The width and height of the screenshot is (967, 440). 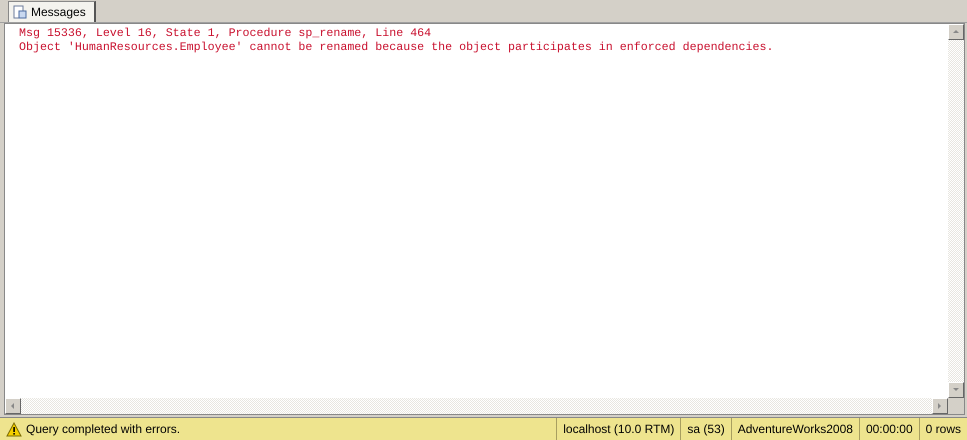 I want to click on warning-icon, so click(x=14, y=429).